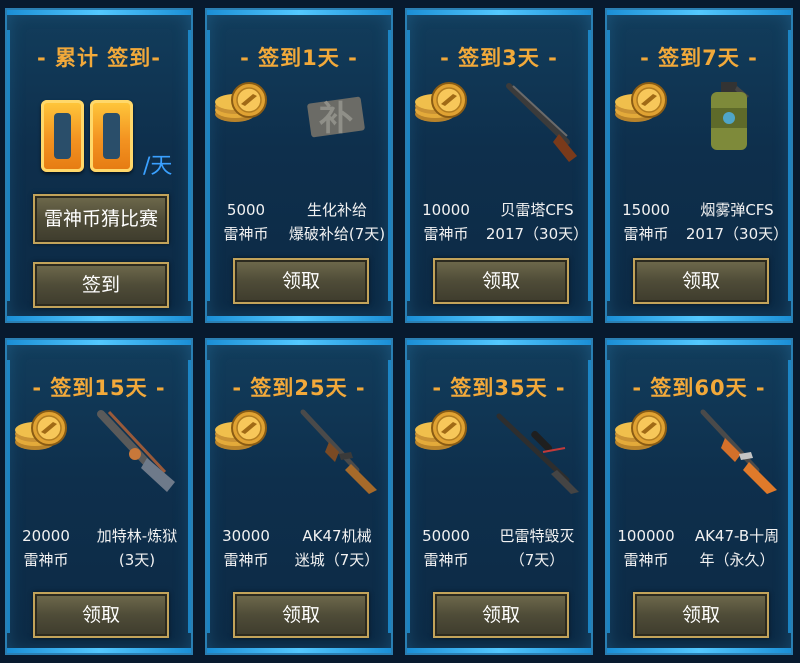 Image resolution: width=800 pixels, height=663 pixels. What do you see at coordinates (699, 58) in the screenshot?
I see `reward-card-title: - 签到7天 -` at bounding box center [699, 58].